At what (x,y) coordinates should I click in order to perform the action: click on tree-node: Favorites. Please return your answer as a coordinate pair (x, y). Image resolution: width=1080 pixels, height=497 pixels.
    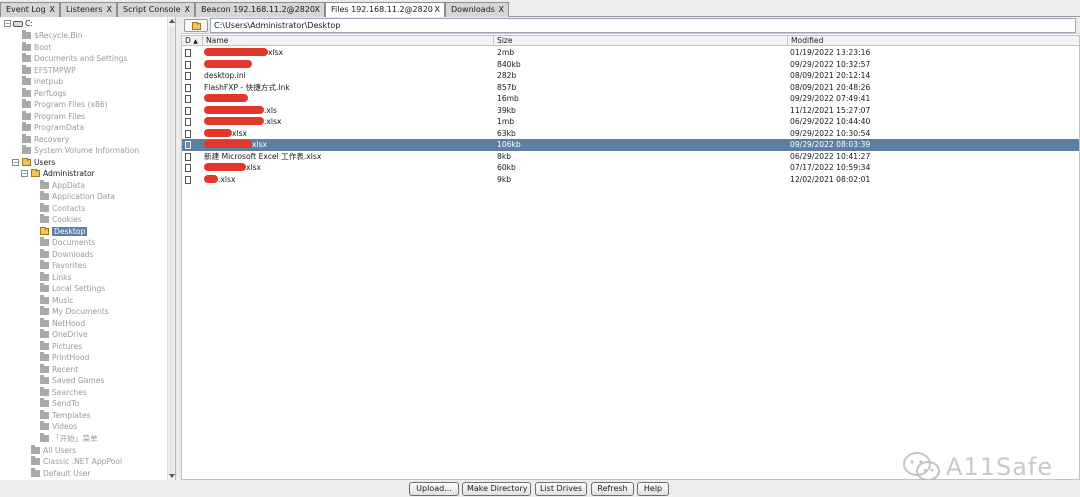
    Looking at the image, I should click on (63, 265).